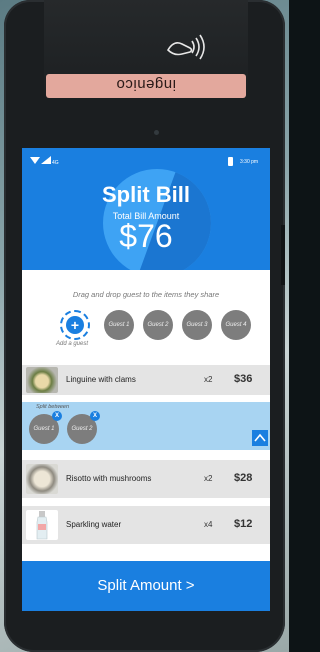 The width and height of the screenshot is (320, 652). I want to click on collapse-button, so click(260, 438).